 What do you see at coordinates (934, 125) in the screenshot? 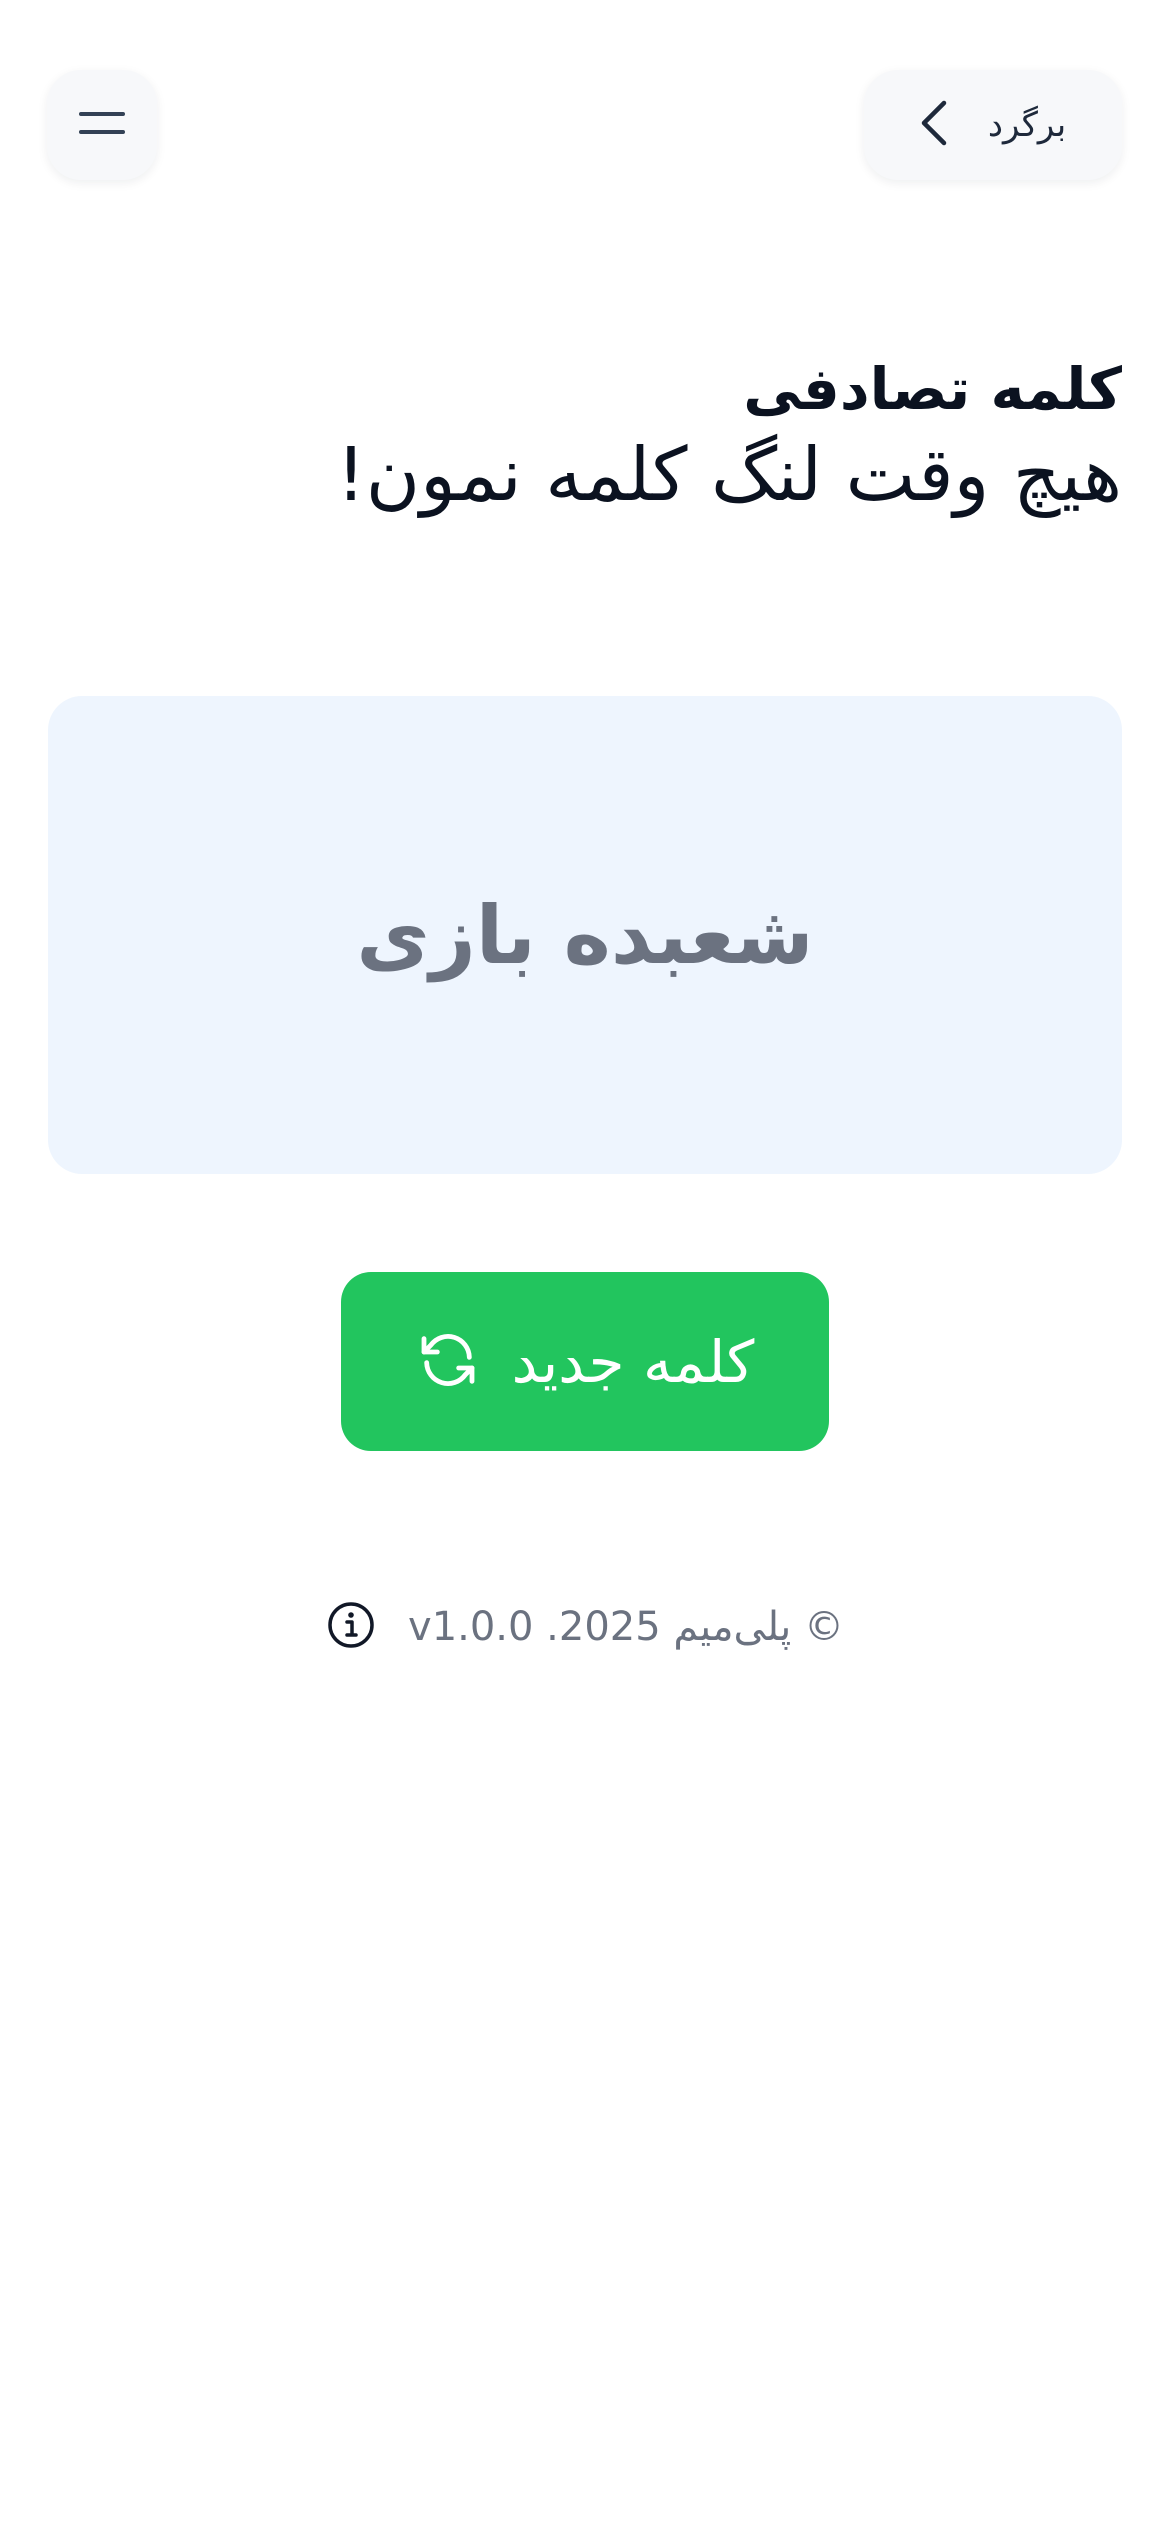
I see `chevron-left-icon` at bounding box center [934, 125].